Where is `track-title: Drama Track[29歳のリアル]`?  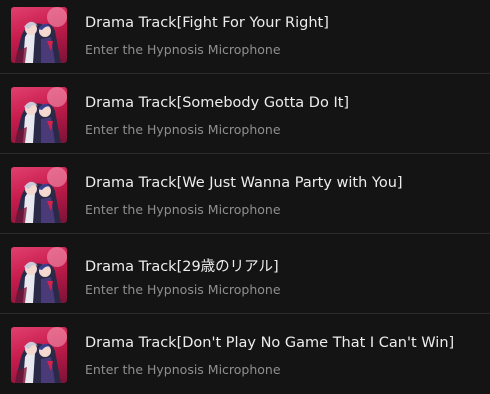 track-title: Drama Track[29歳のリアル] is located at coordinates (182, 267).